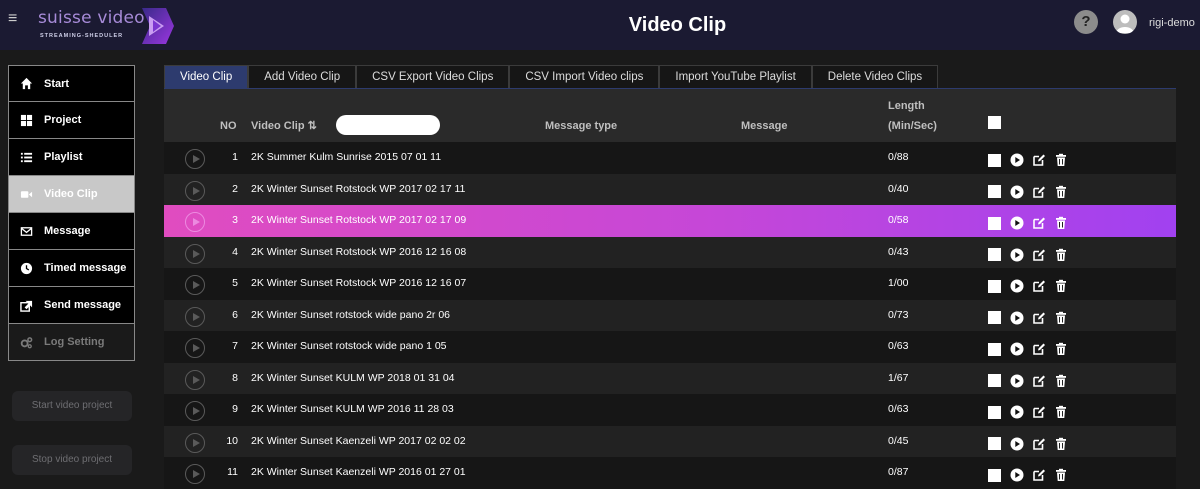 This screenshot has width=1200, height=489. What do you see at coordinates (312, 126) in the screenshot?
I see `sort-icon: ⇅` at bounding box center [312, 126].